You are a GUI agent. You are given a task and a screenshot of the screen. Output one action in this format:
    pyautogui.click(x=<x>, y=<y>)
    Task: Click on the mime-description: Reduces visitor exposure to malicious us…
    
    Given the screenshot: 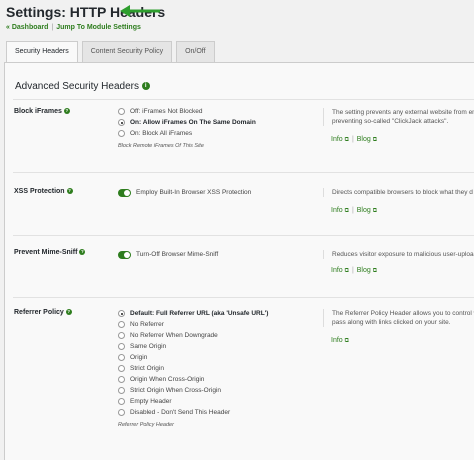 What is the action you would take?
    pyautogui.click(x=398, y=254)
    